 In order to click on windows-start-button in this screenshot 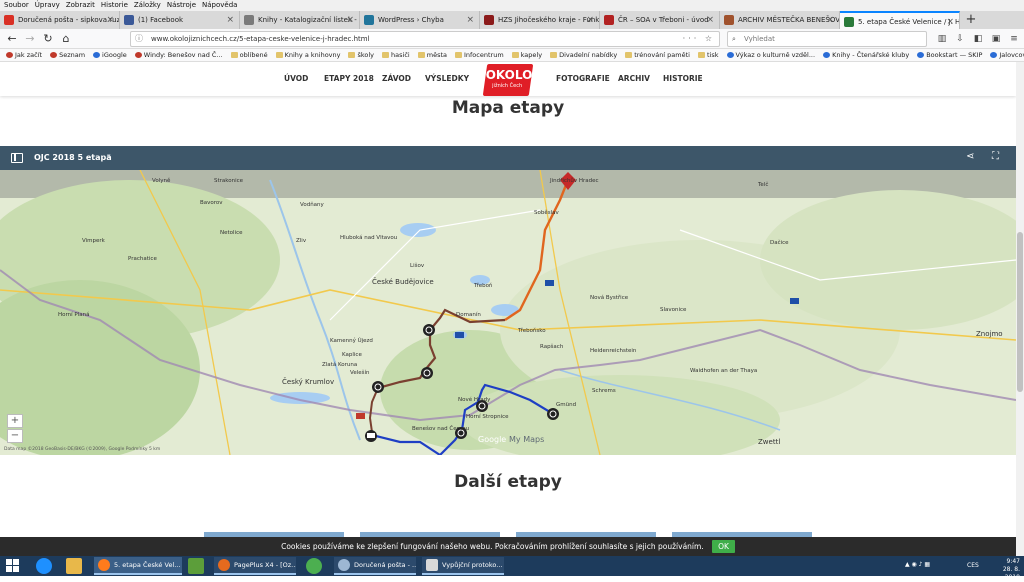, I will do `click(13, 566)`.